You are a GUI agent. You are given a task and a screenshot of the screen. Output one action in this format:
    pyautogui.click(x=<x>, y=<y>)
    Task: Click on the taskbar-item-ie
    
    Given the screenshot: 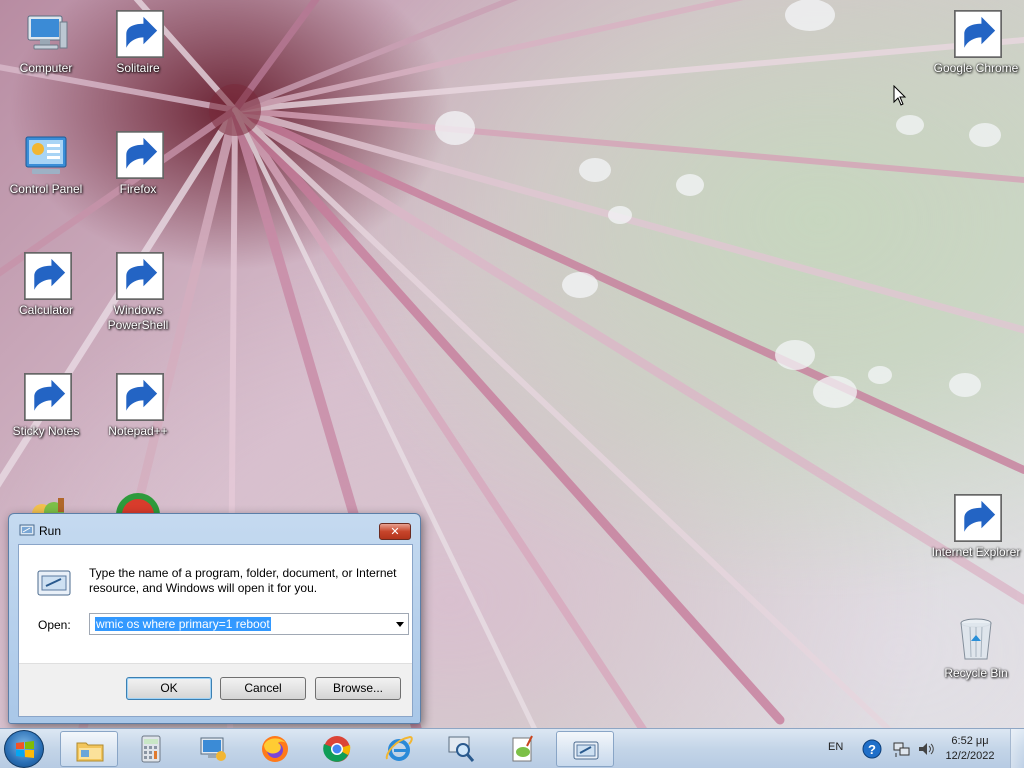 What is the action you would take?
    pyautogui.click(x=399, y=749)
    